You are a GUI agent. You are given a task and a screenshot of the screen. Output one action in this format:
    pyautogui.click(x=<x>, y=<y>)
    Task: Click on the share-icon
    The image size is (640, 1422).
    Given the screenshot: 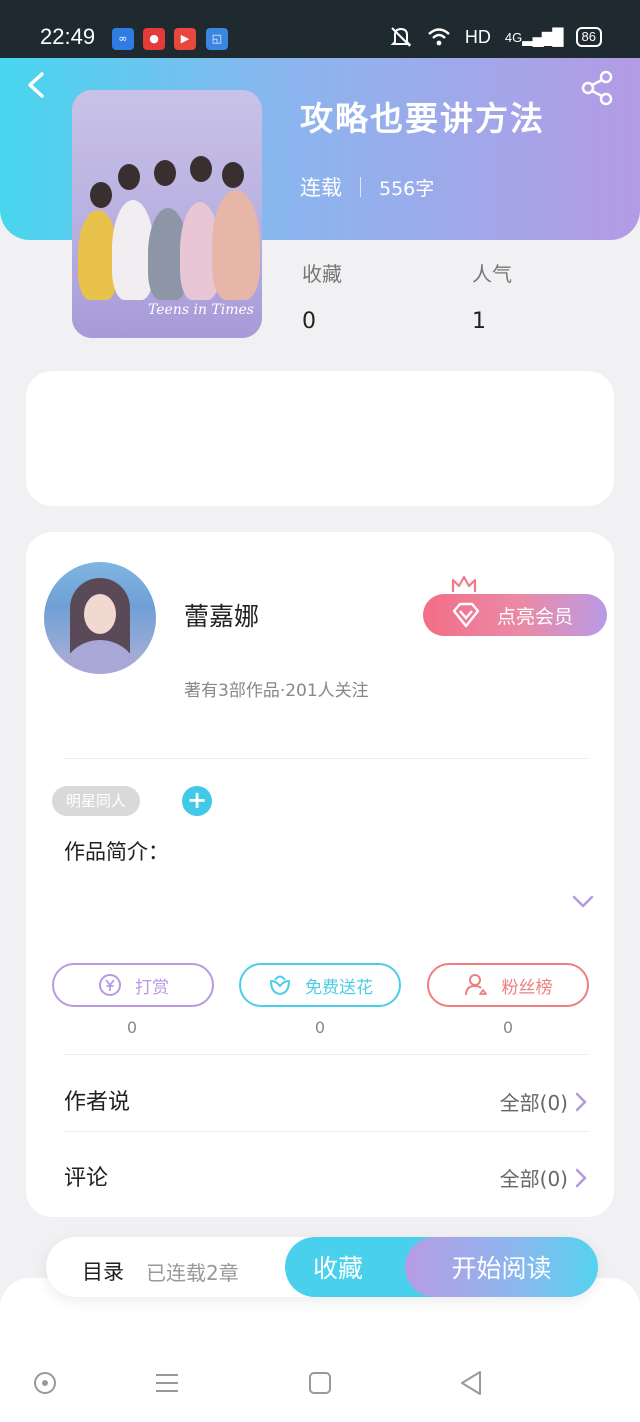 What is the action you would take?
    pyautogui.click(x=597, y=88)
    